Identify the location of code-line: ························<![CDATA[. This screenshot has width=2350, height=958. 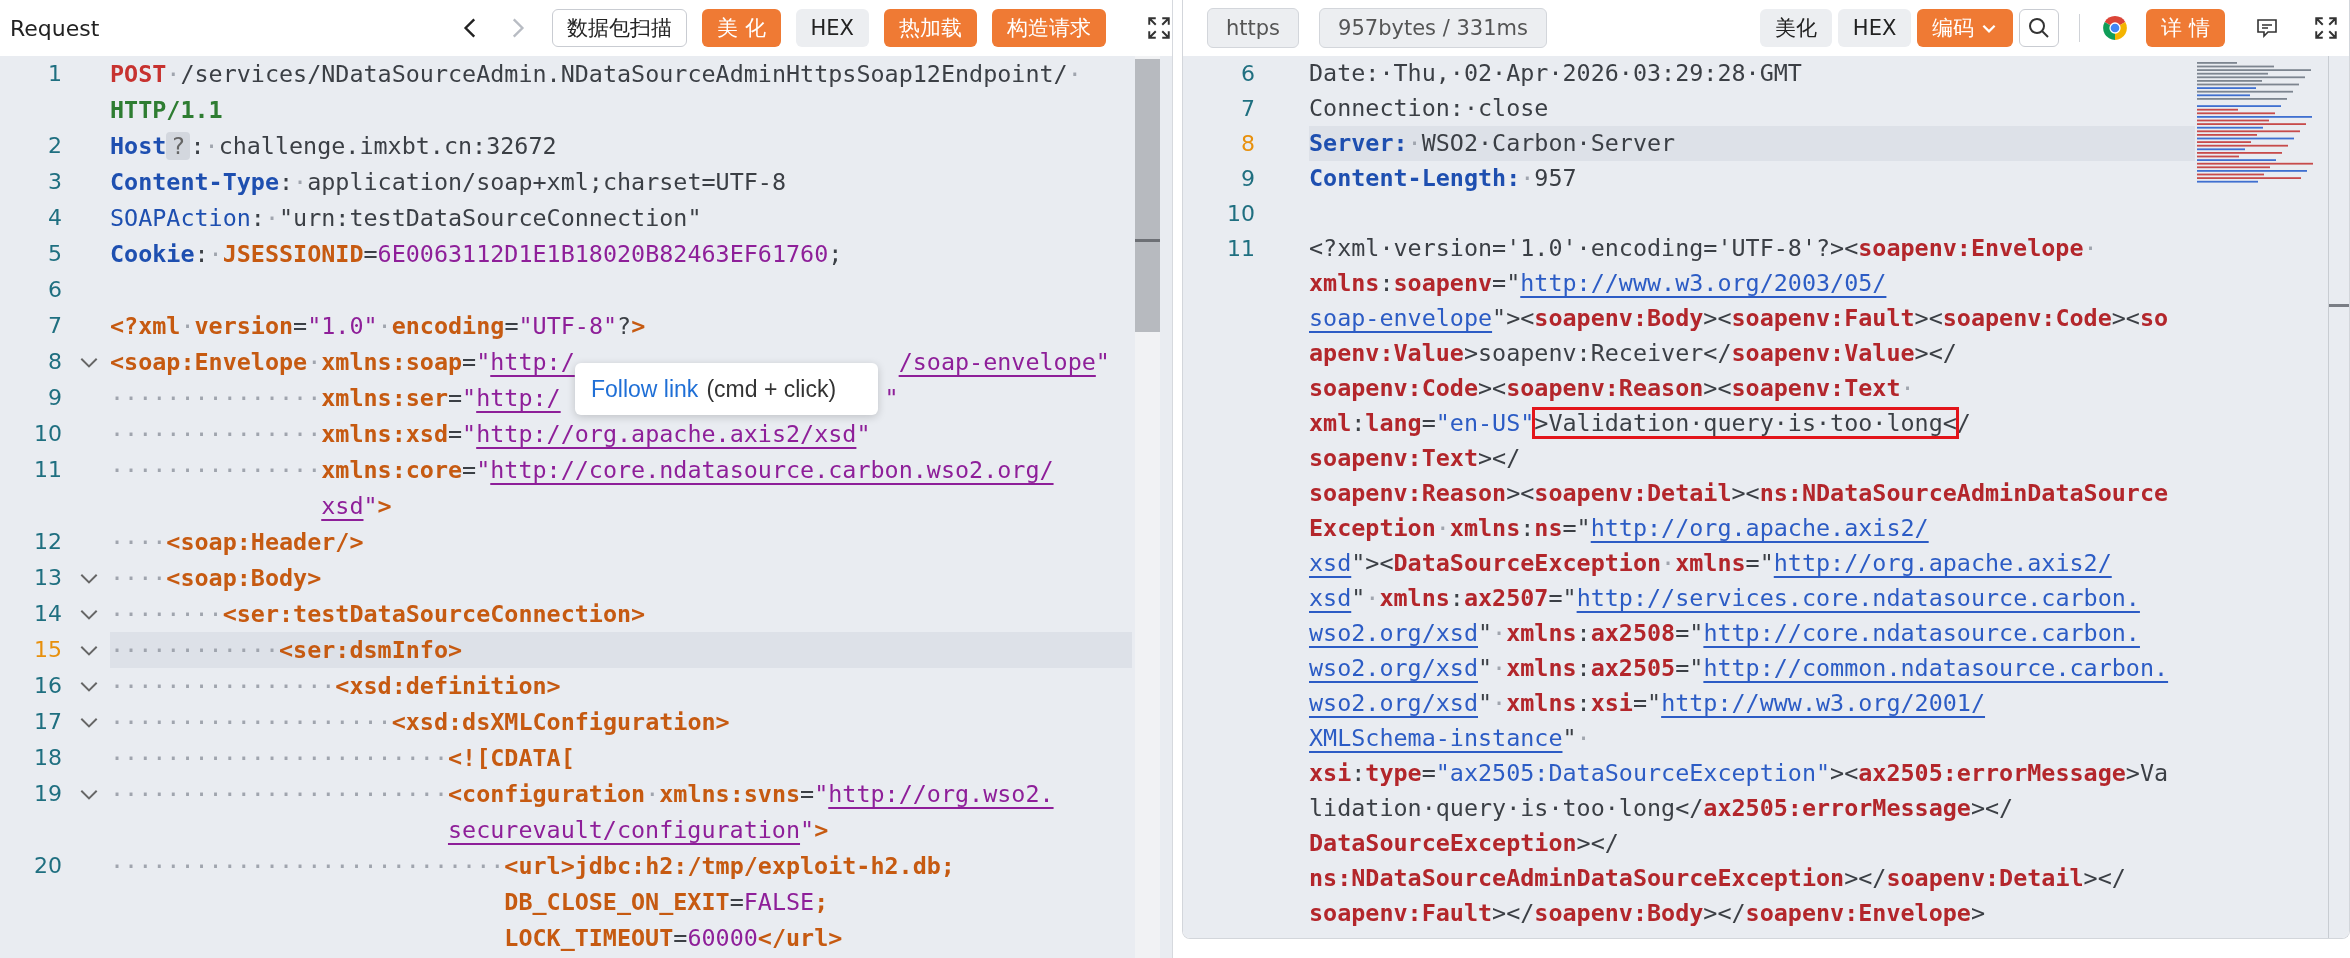
(342, 758).